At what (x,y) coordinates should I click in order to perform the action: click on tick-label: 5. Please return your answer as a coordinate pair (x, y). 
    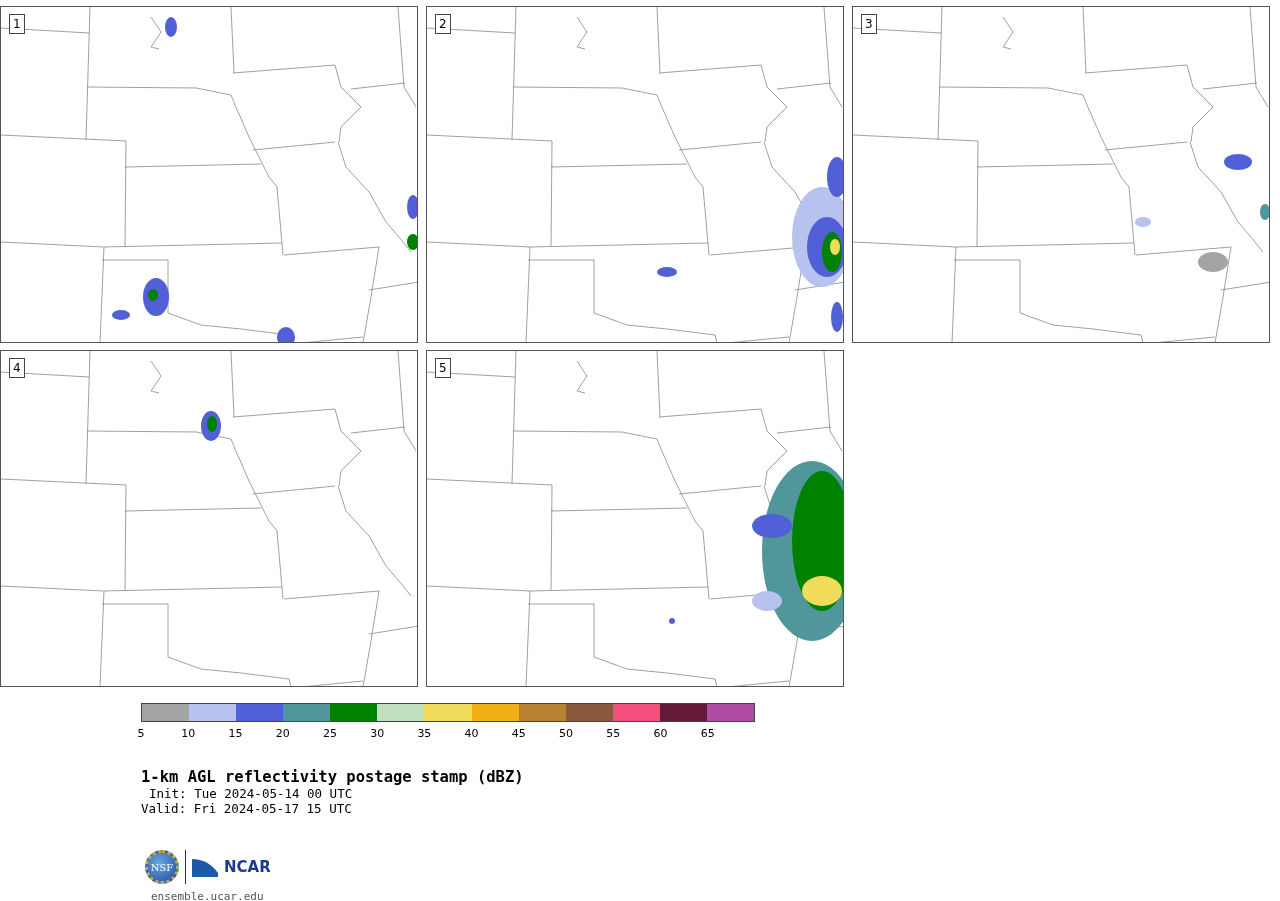
    Looking at the image, I should click on (141, 733).